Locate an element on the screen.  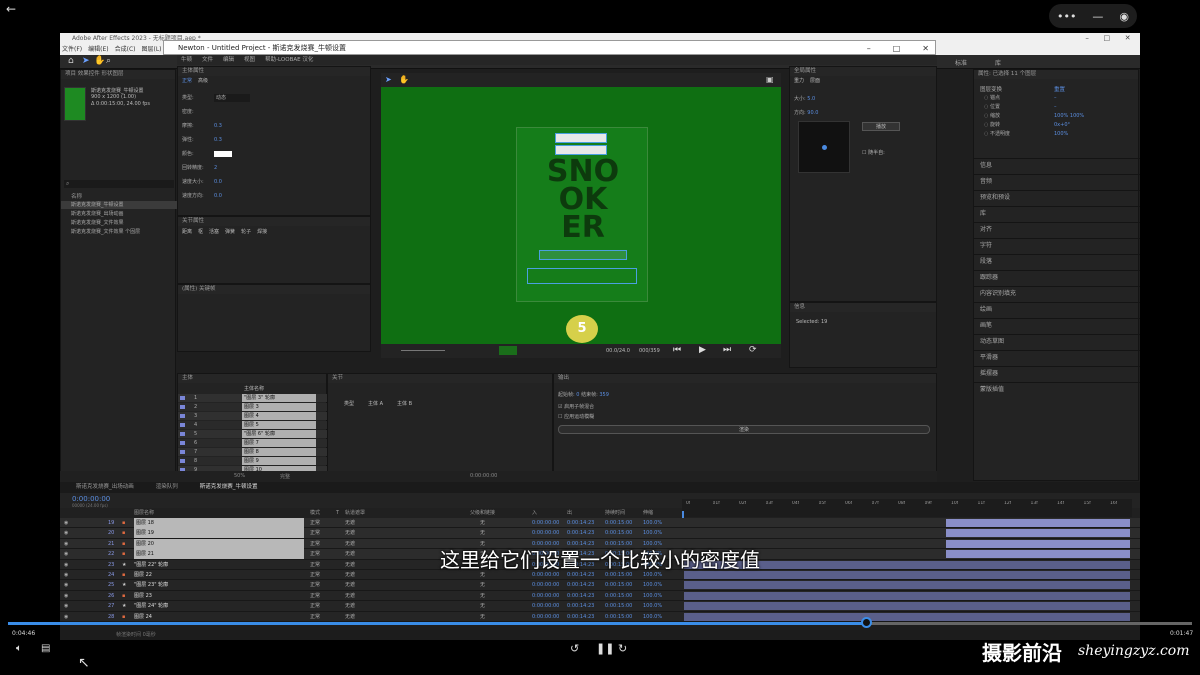
color-swatch is located at coordinates (223, 154).